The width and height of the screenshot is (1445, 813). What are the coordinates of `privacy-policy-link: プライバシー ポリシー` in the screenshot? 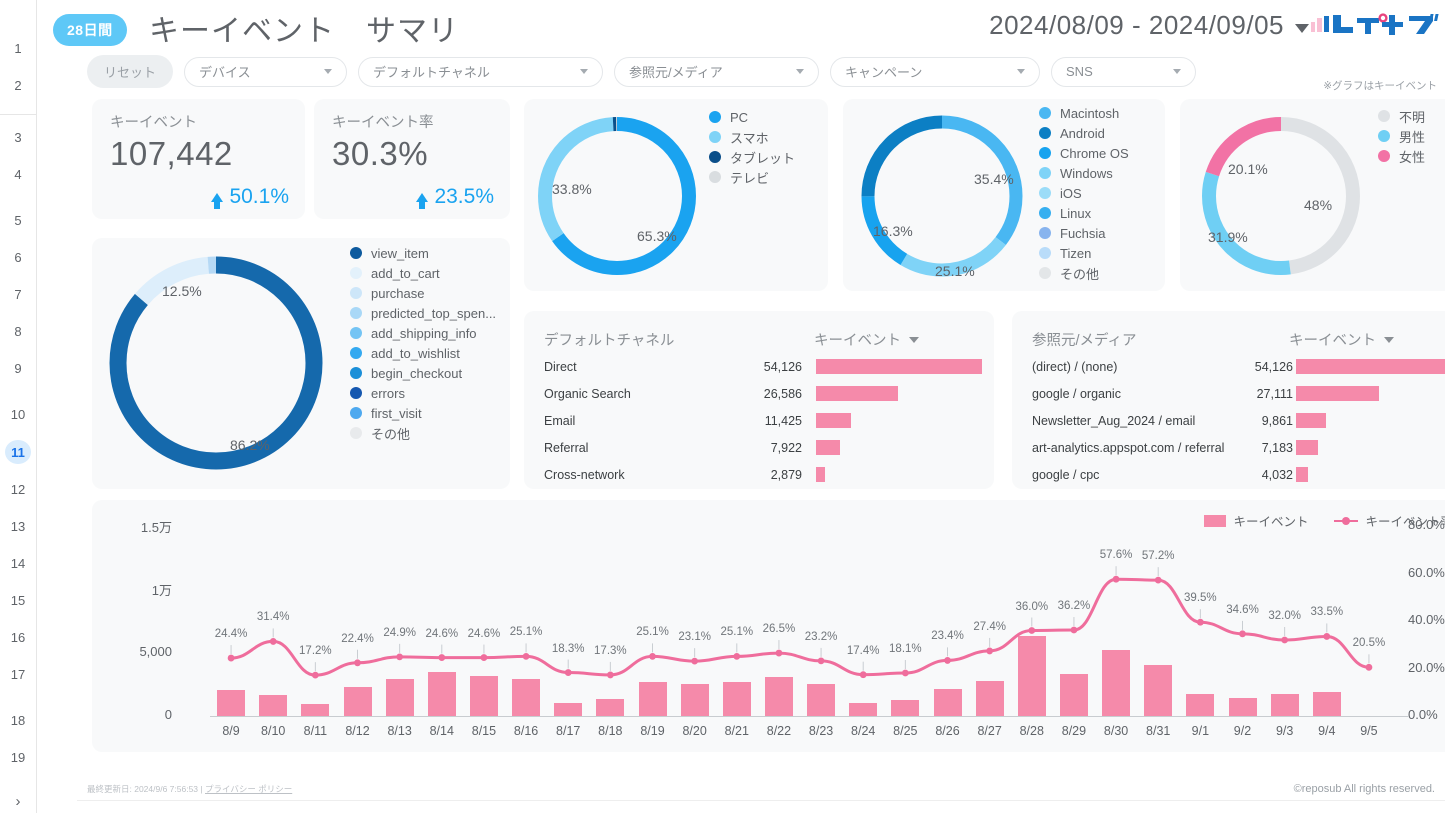 It's located at (248, 789).